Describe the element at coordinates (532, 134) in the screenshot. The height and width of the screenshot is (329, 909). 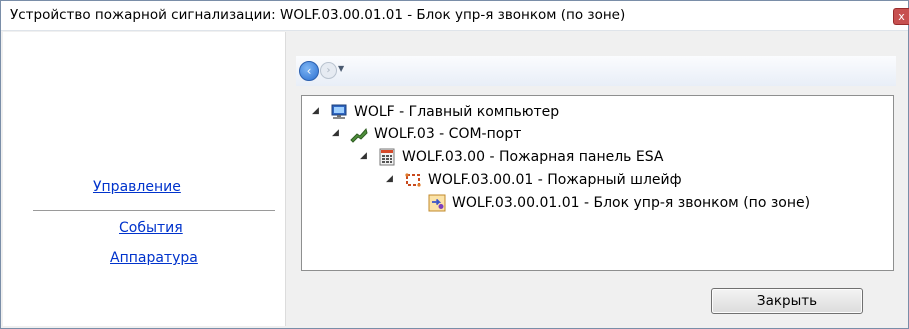
I see `tree-node-com-port: ◢ WOLF.03 - COM-порт` at that location.